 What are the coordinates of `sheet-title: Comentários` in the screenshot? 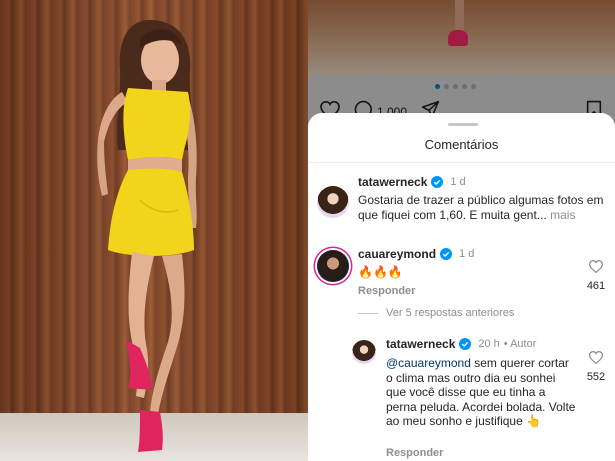 It's located at (461, 144).